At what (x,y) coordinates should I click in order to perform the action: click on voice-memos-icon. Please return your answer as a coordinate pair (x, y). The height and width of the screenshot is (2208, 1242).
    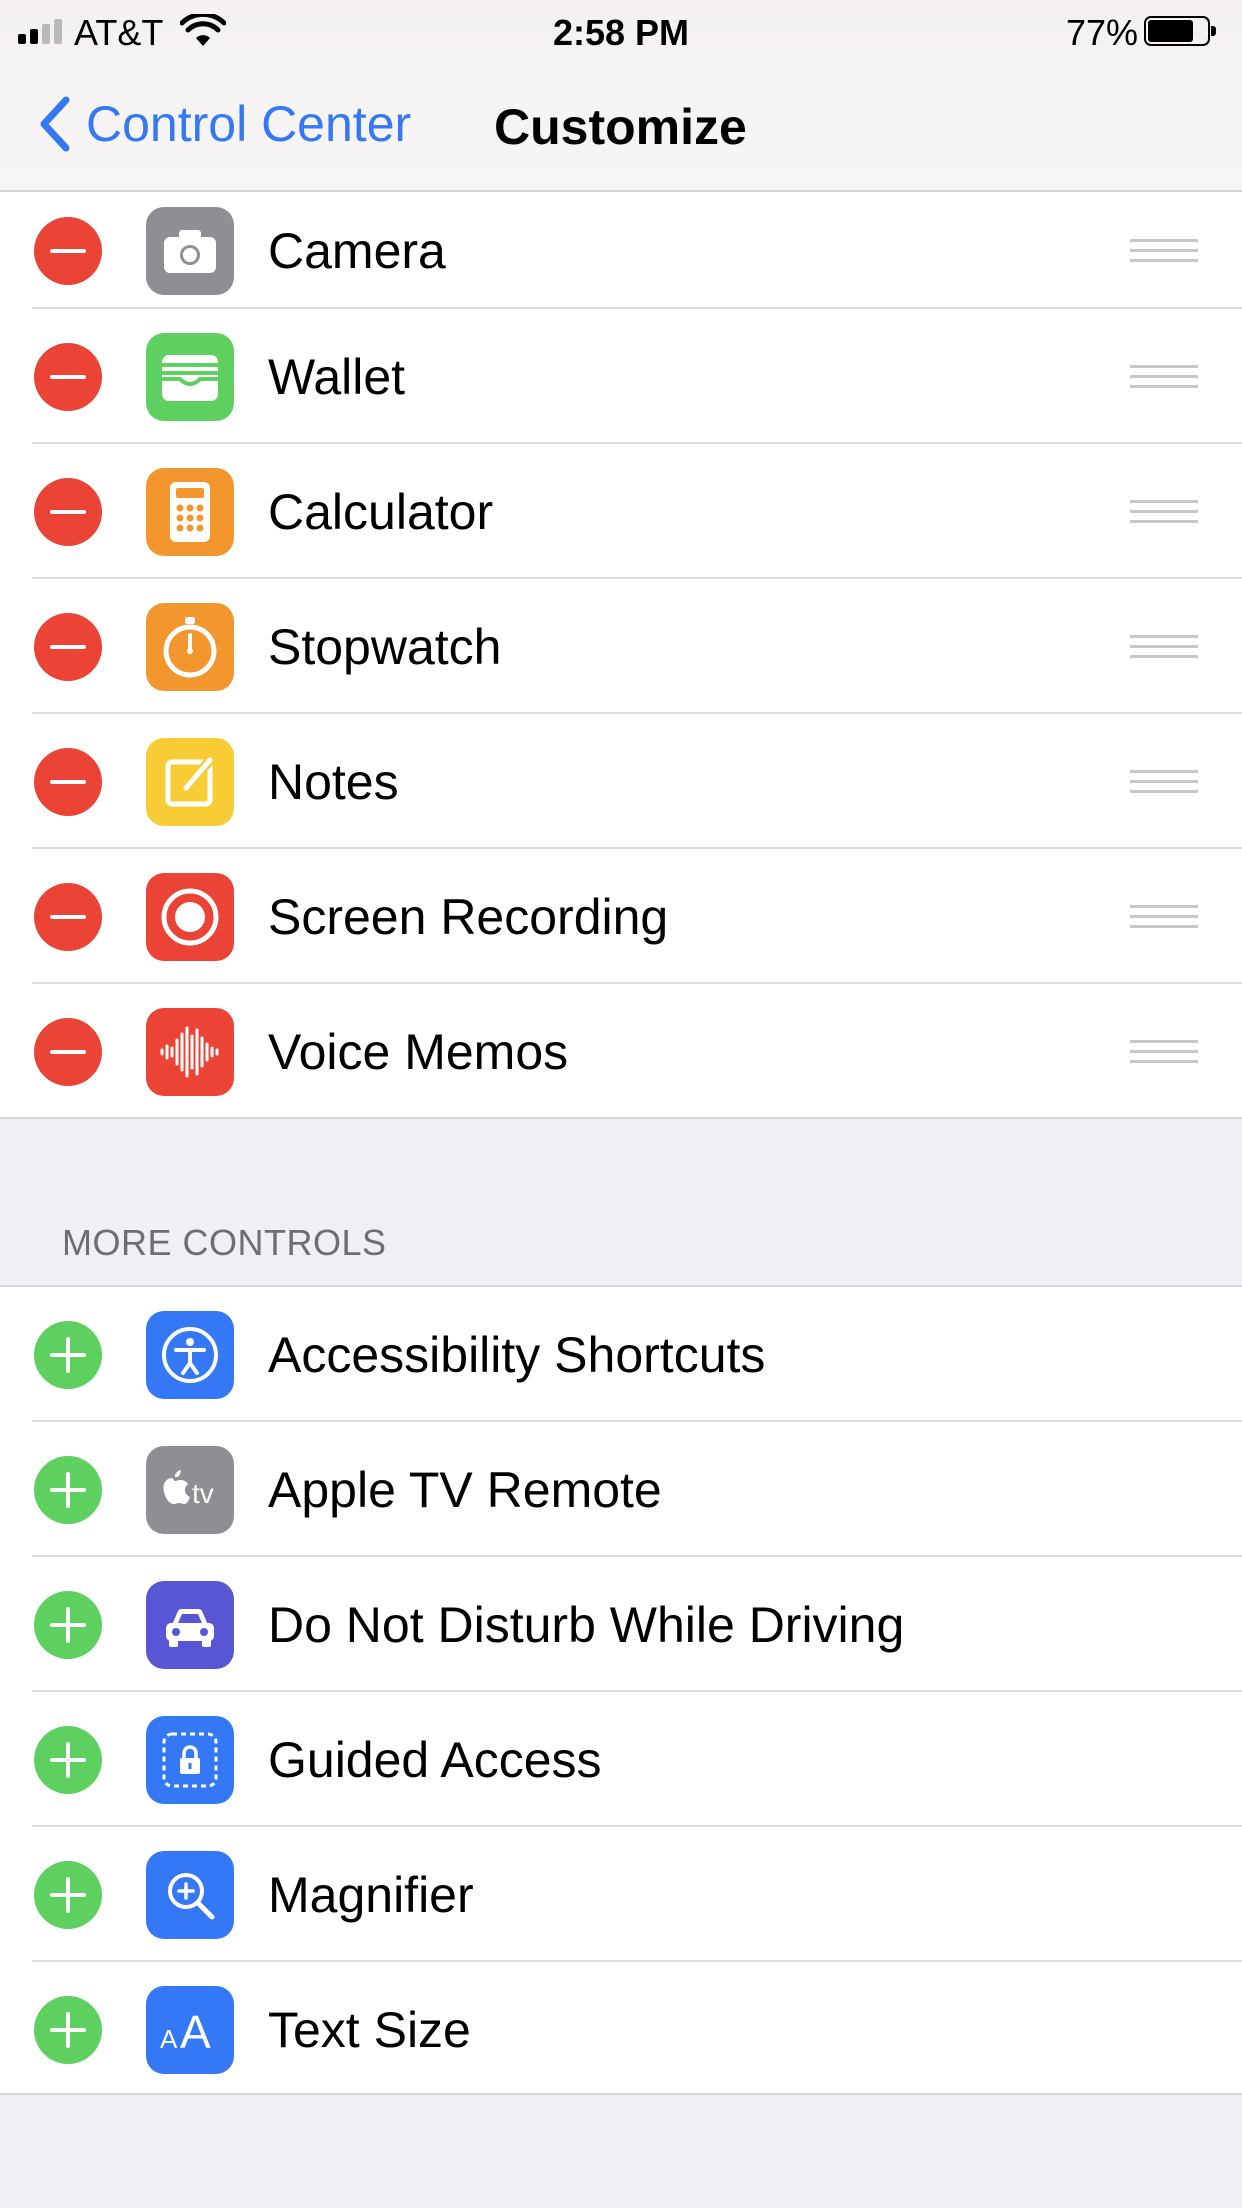
    Looking at the image, I should click on (190, 1051).